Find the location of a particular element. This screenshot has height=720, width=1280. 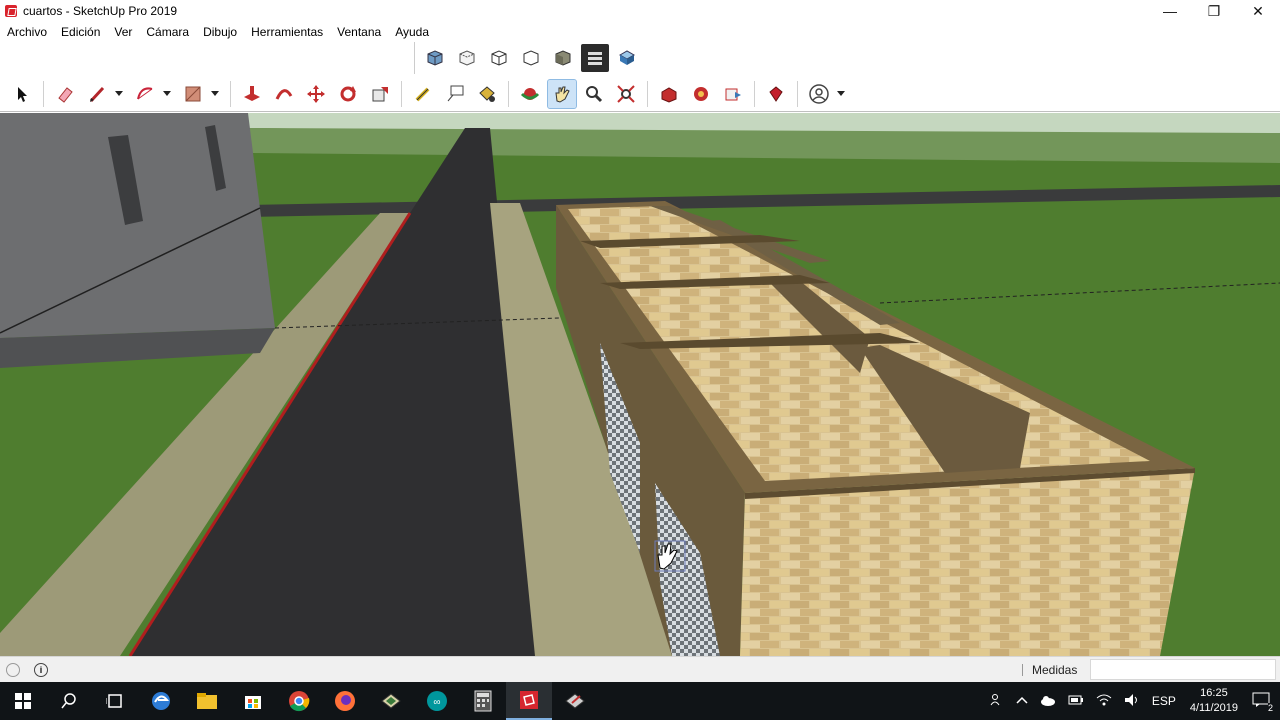

pencil-dropdown-chevron-icon is located at coordinates (119, 94).